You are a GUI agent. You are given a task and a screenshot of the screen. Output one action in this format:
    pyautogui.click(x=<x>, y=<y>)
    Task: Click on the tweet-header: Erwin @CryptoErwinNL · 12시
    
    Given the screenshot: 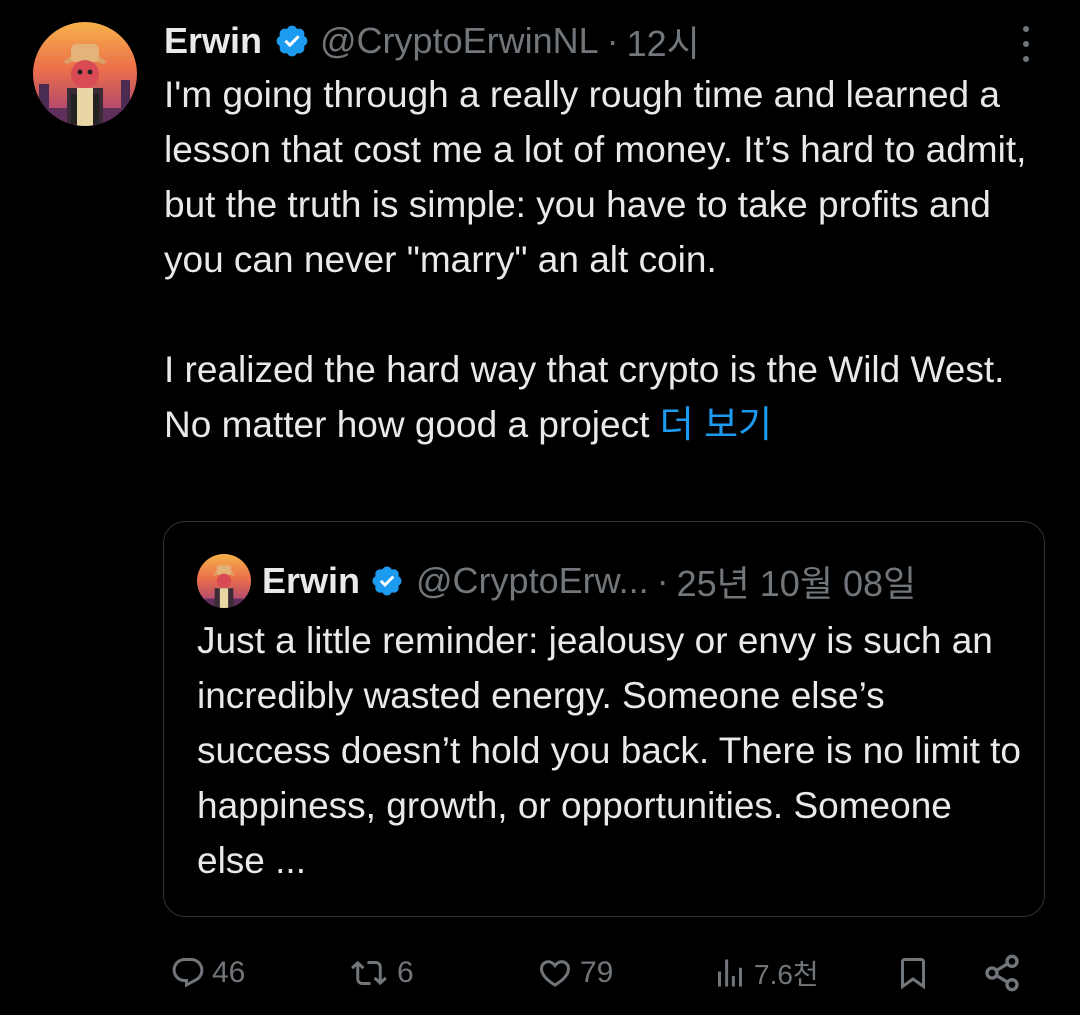 What is the action you would take?
    pyautogui.click(x=432, y=41)
    